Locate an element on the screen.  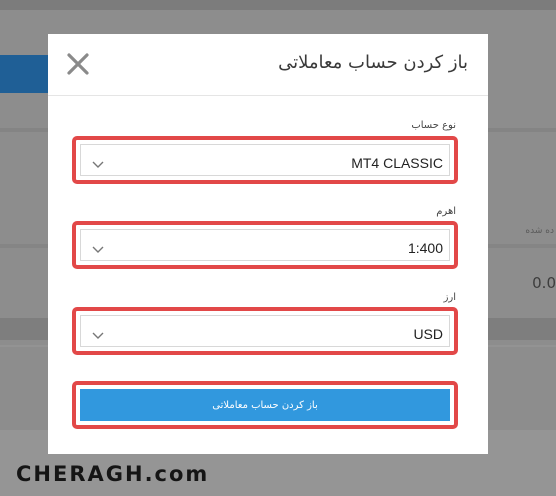
currency-select-highlight: USD is located at coordinates (265, 331).